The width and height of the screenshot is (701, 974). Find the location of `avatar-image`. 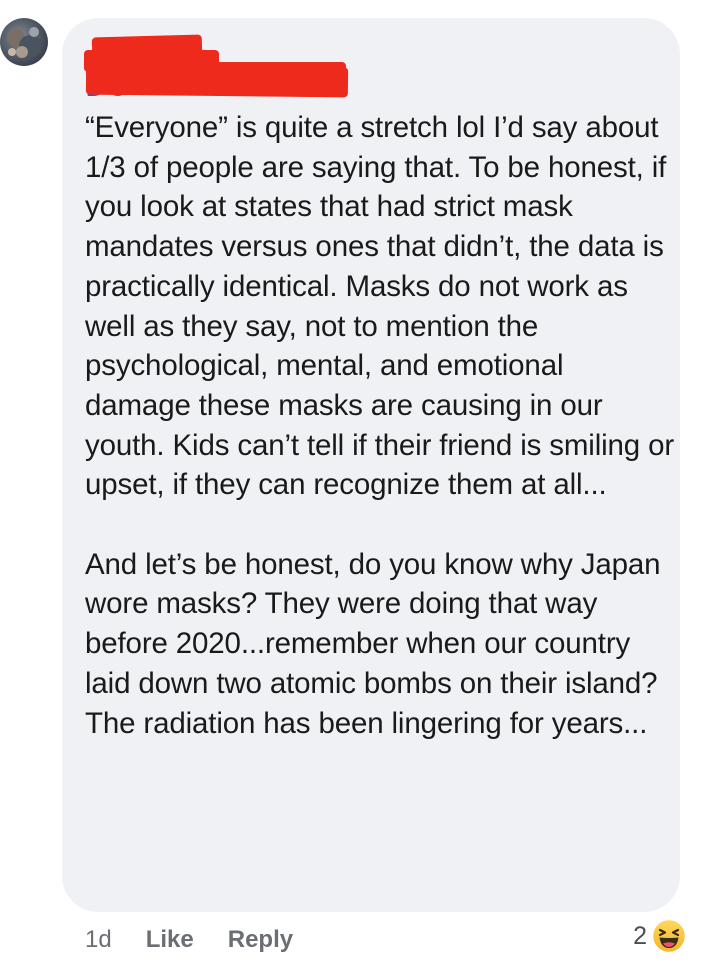

avatar-image is located at coordinates (24, 42).